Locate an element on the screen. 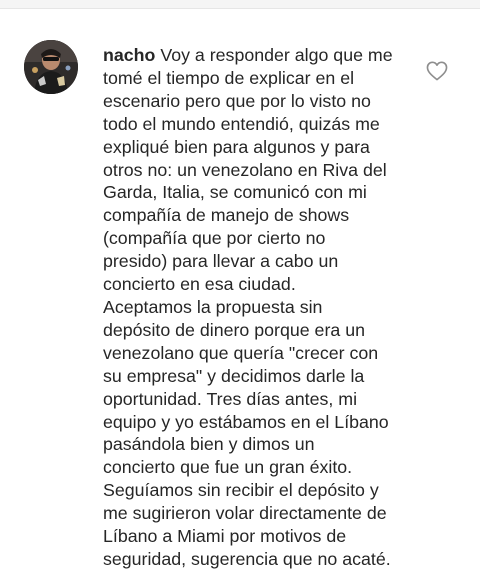 The height and width of the screenshot is (572, 480). comment-text-line: depósito de dinero porque era un is located at coordinates (234, 329).